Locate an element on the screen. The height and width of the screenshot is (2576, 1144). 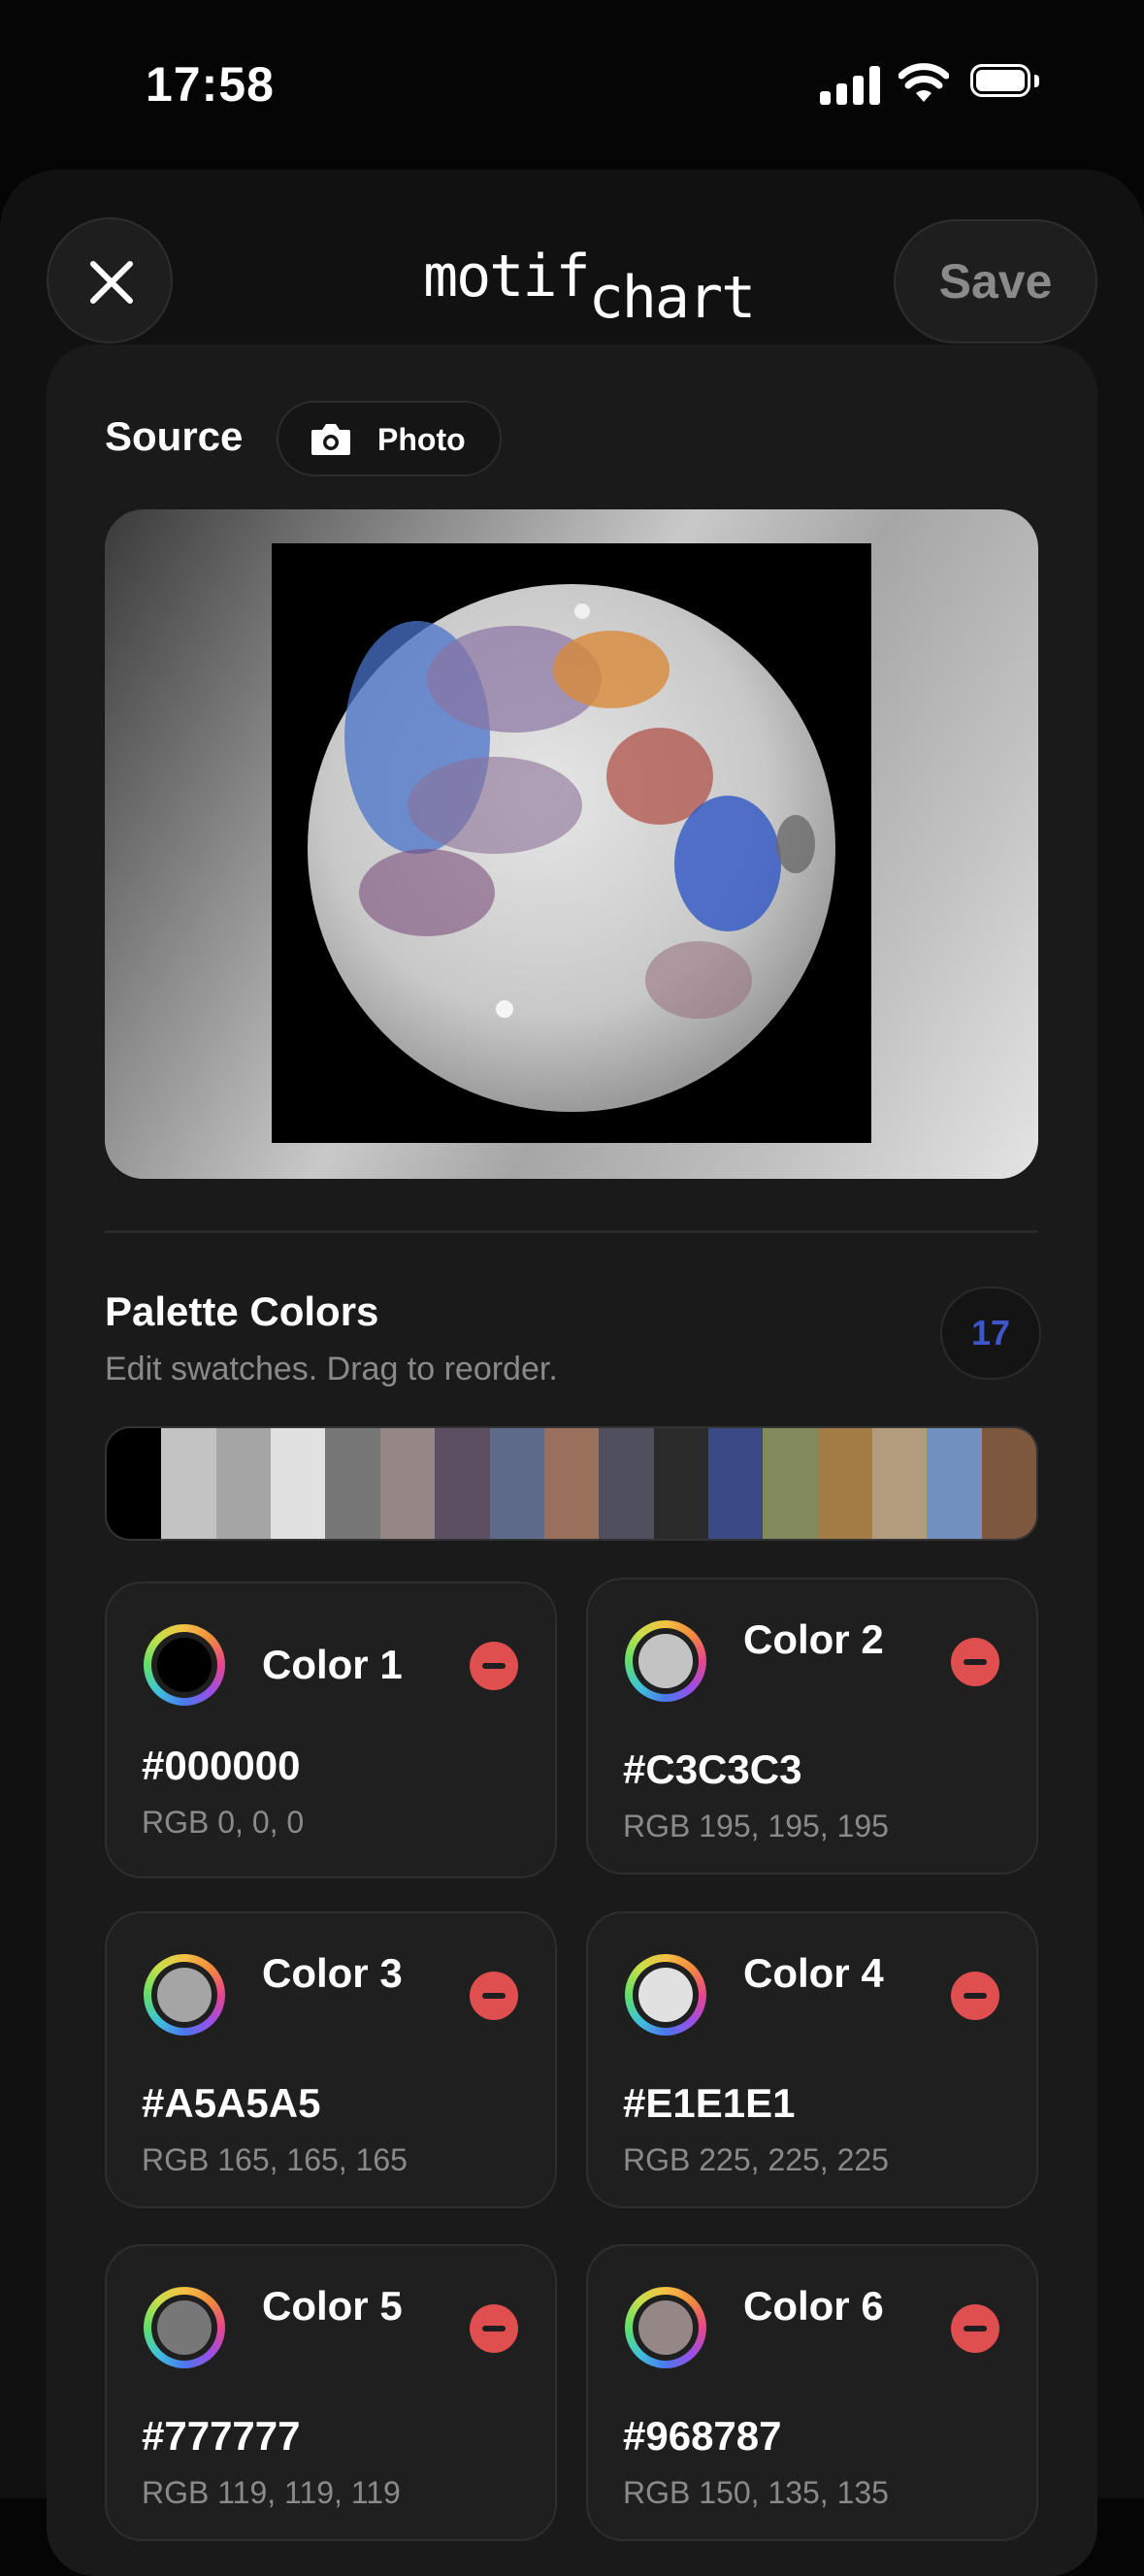
photo-chip-label: Photo is located at coordinates (421, 439).